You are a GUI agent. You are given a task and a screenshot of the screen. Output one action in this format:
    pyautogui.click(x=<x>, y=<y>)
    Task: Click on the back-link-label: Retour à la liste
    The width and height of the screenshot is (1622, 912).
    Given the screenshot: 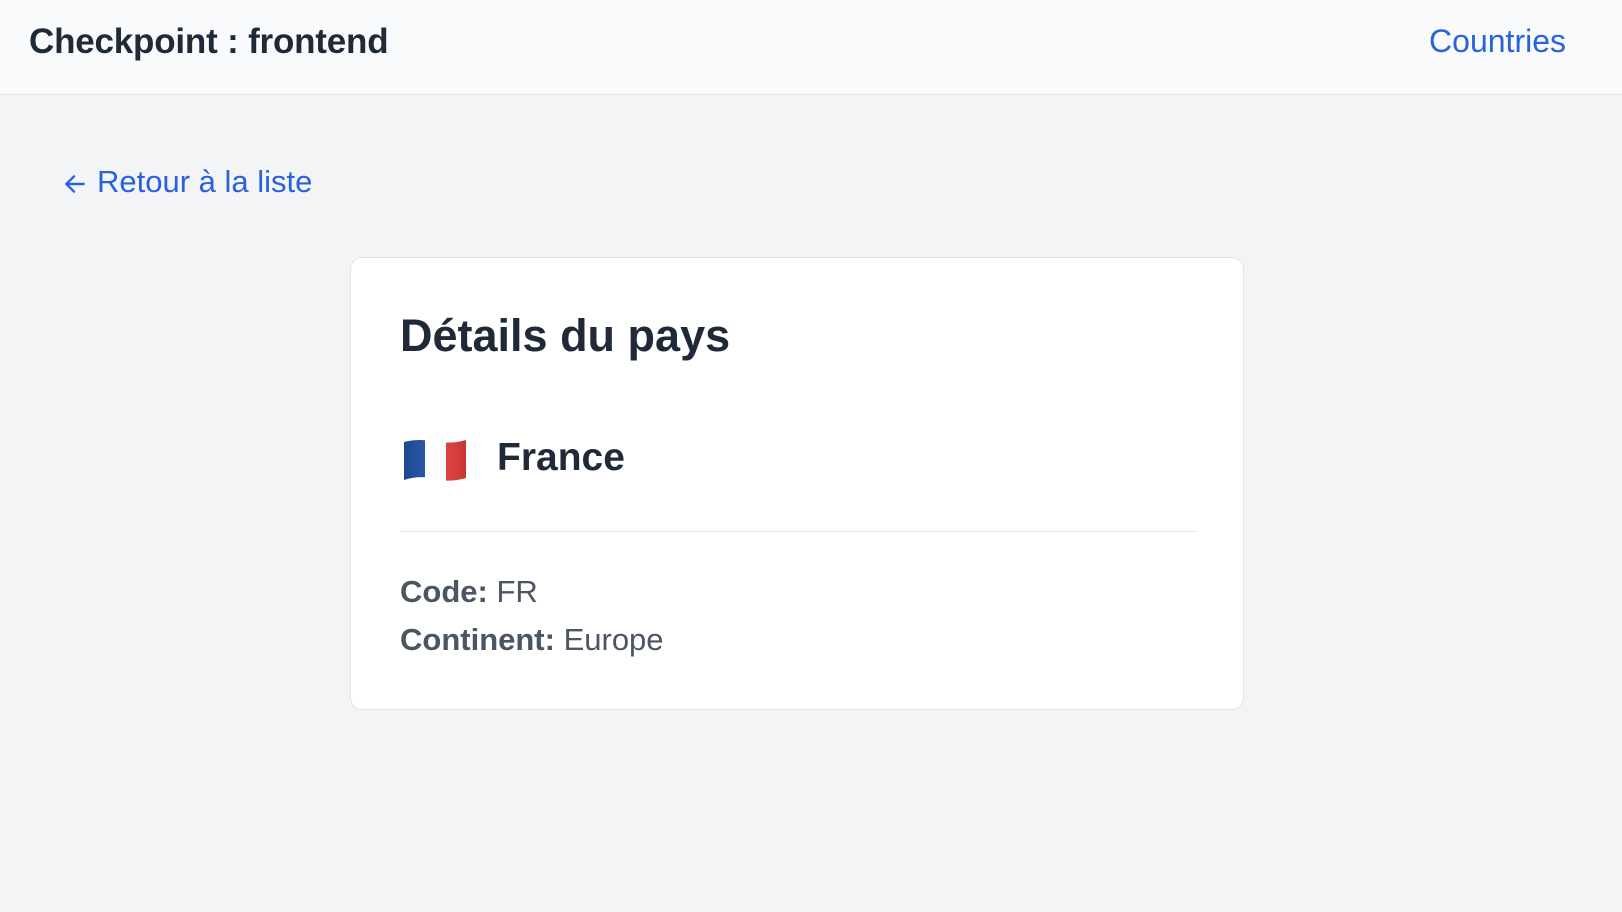 What is the action you would take?
    pyautogui.click(x=205, y=181)
    